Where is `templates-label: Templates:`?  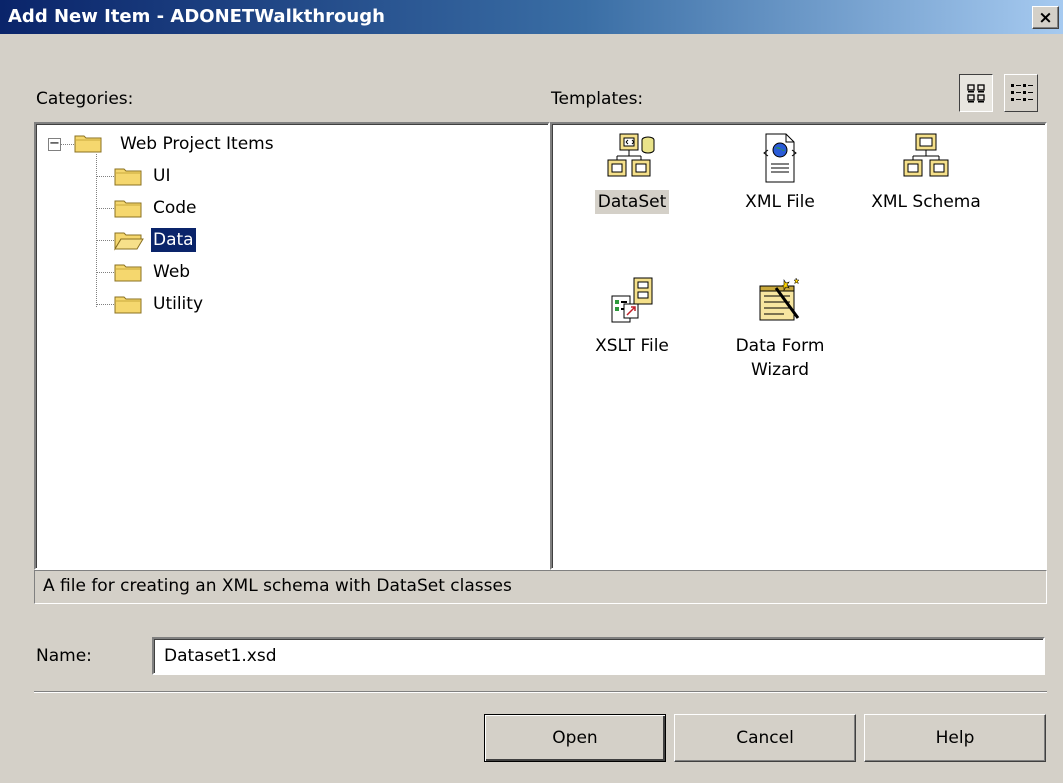
templates-label: Templates: is located at coordinates (597, 99).